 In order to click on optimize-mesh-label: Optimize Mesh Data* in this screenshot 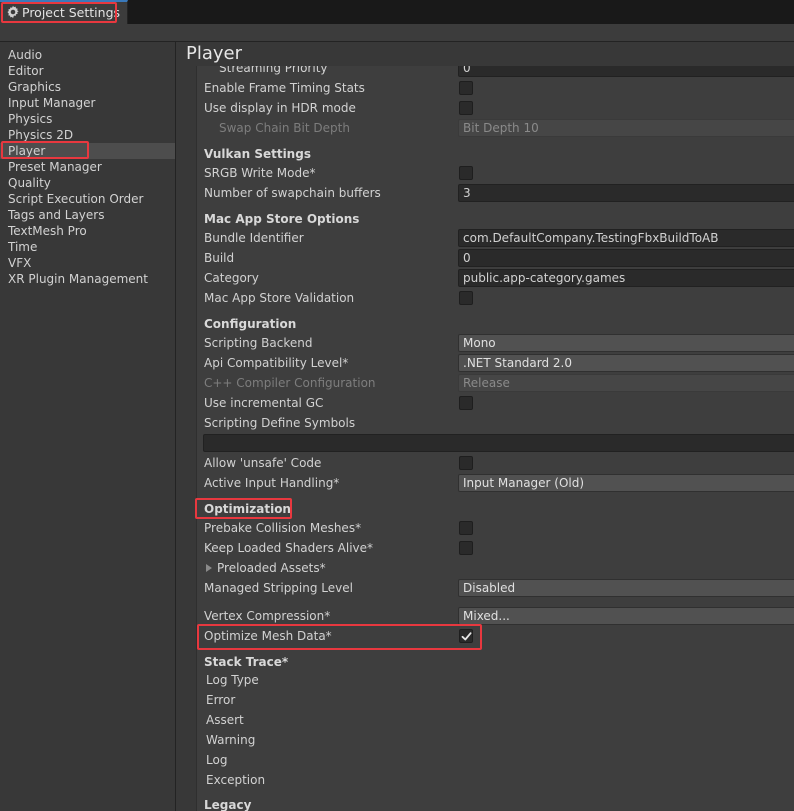, I will do `click(268, 636)`.